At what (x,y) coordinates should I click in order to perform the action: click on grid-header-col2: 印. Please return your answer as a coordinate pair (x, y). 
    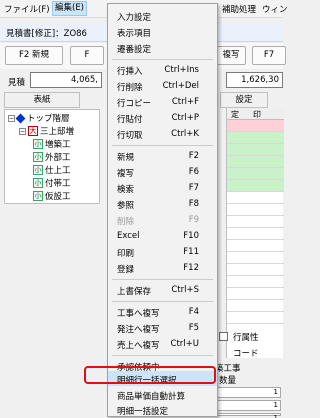
    Looking at the image, I should click on (257, 114).